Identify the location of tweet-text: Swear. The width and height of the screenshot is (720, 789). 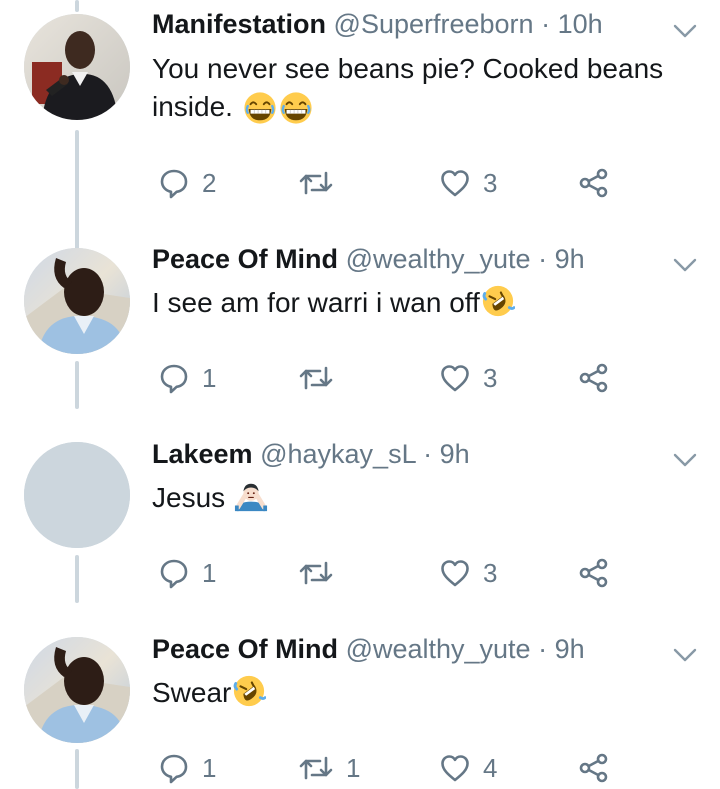
(424, 693).